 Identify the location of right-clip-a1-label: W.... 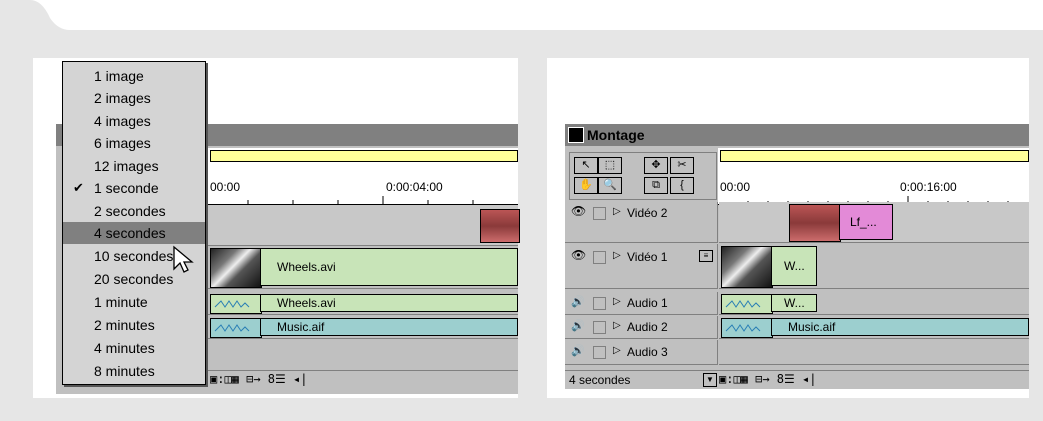
(794, 303).